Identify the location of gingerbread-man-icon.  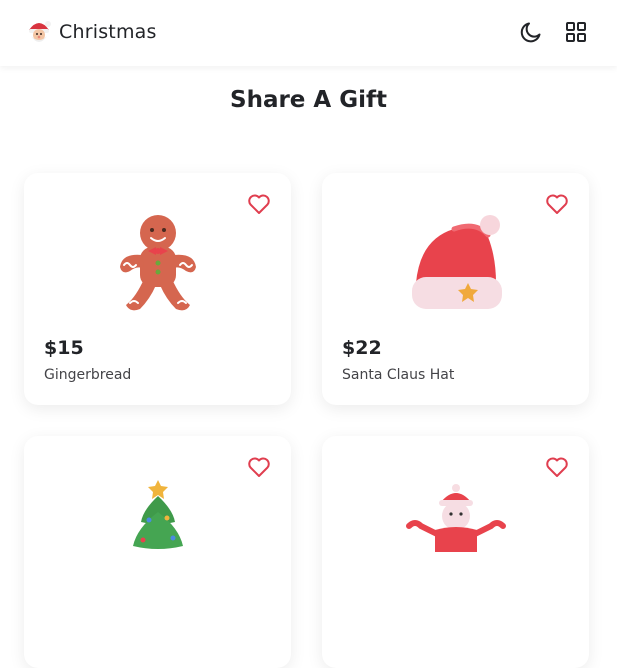
(157, 263).